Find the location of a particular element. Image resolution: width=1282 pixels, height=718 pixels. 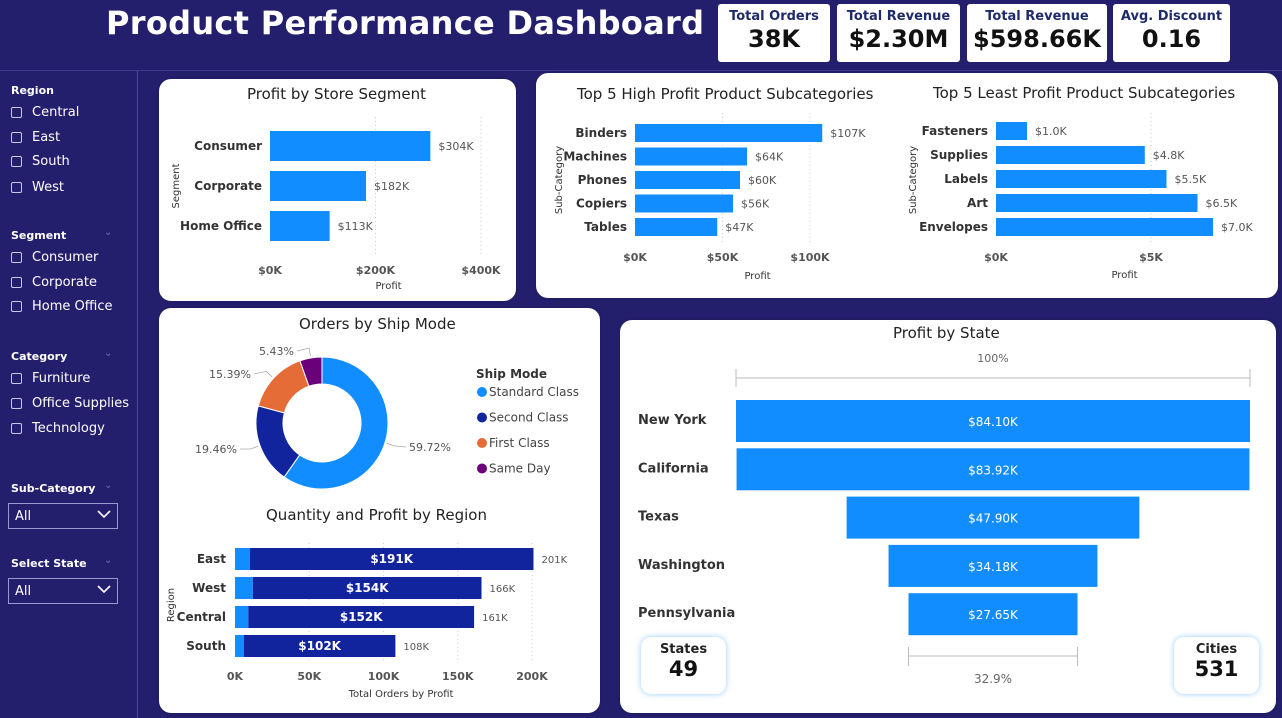

option-label: Furniture is located at coordinates (61, 378).